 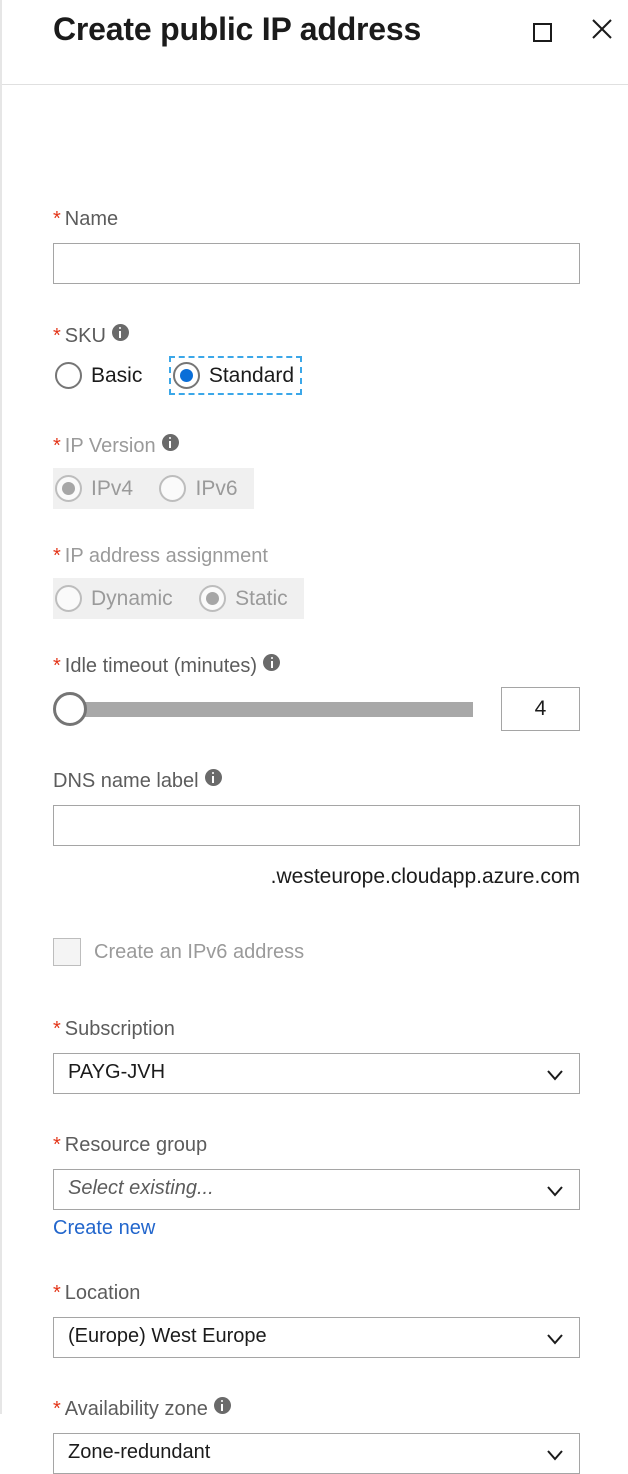 I want to click on radio-dot-basic, so click(x=68, y=375).